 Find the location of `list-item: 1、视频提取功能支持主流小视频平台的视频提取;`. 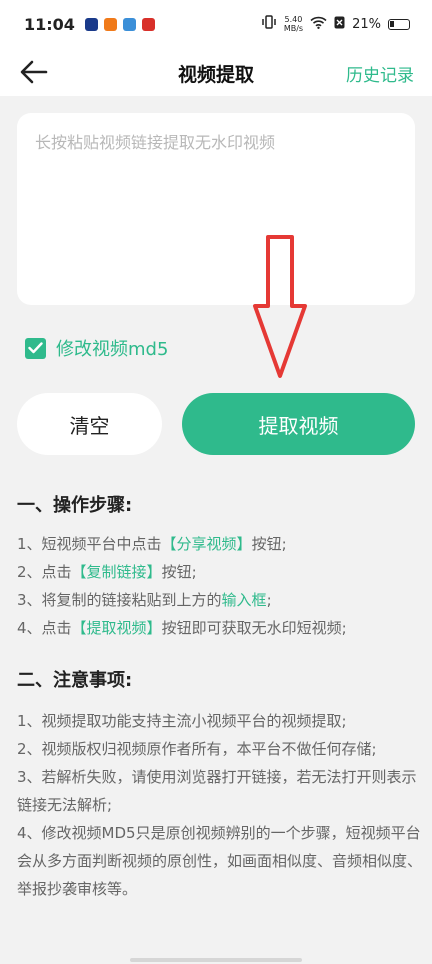

list-item: 1、视频提取功能支持主流小视频平台的视频提取; is located at coordinates (182, 721).